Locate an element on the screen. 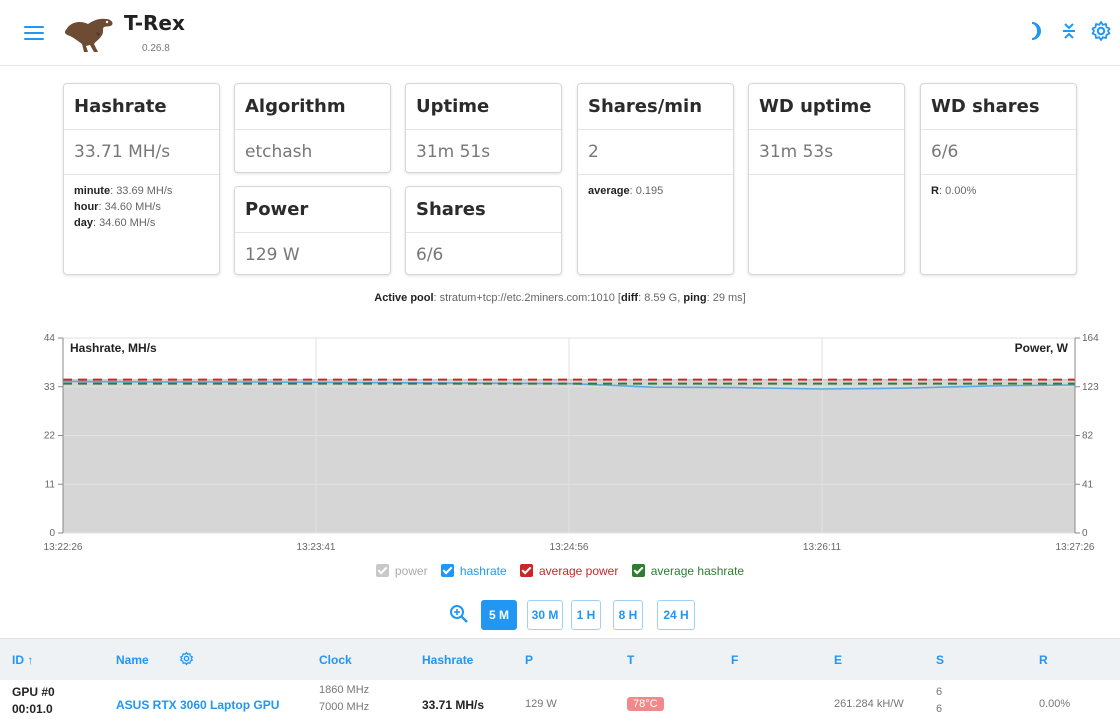  y-right-axis-label: Power, W is located at coordinates (1042, 348).